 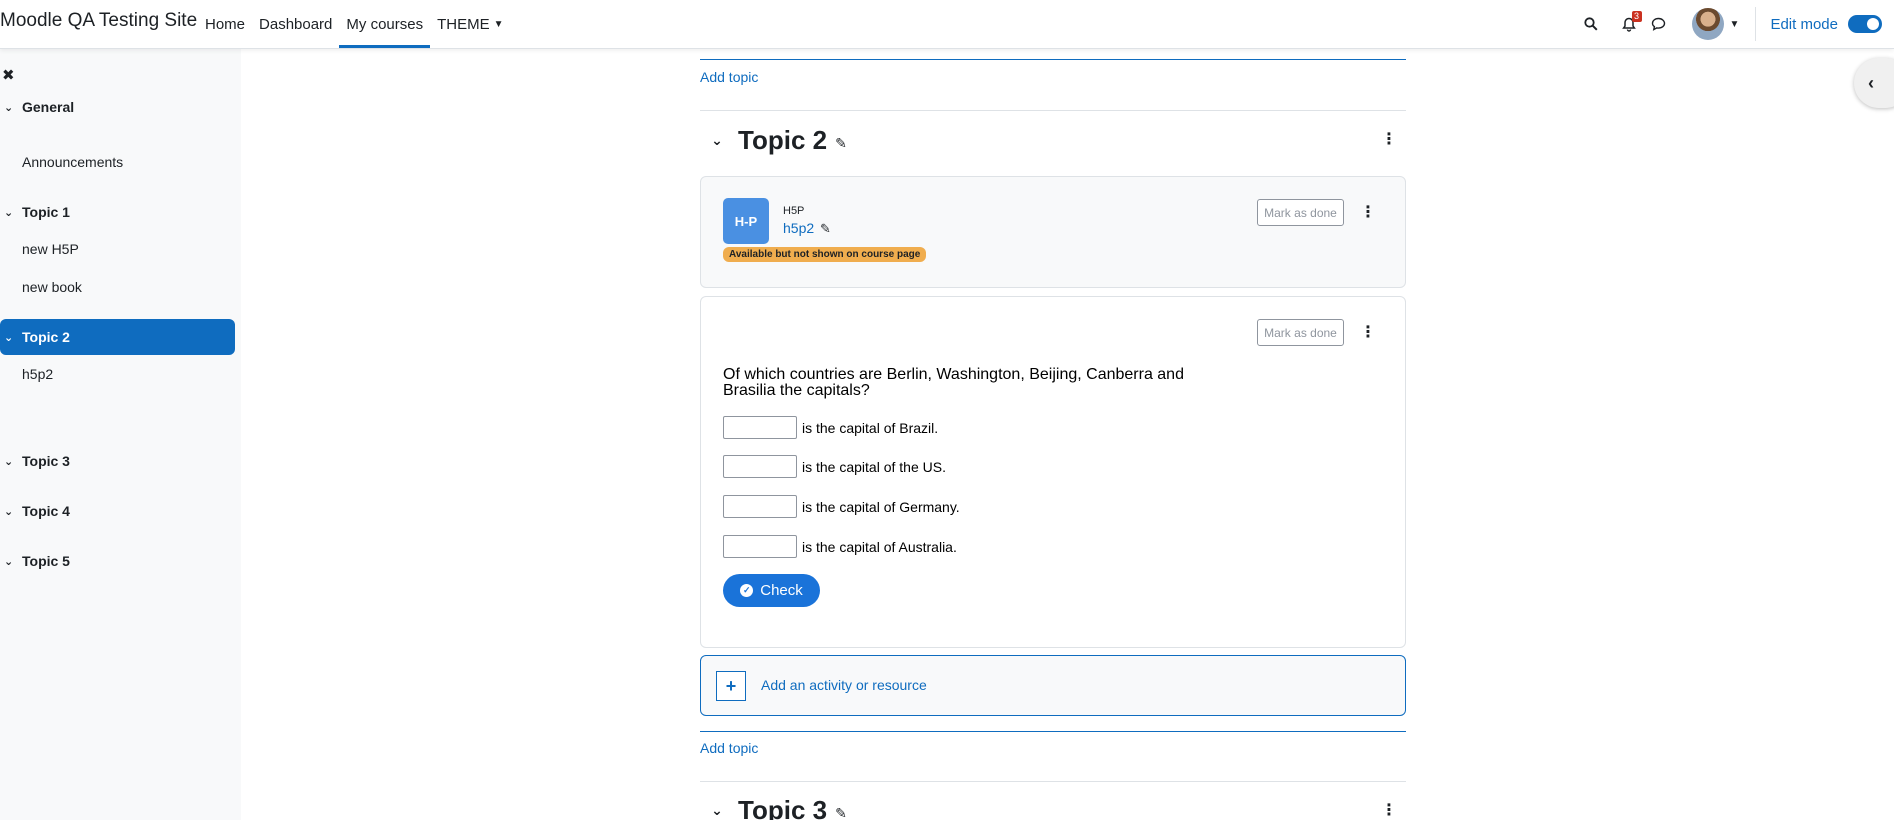 What do you see at coordinates (1707, 24) in the screenshot?
I see `user-avatar` at bounding box center [1707, 24].